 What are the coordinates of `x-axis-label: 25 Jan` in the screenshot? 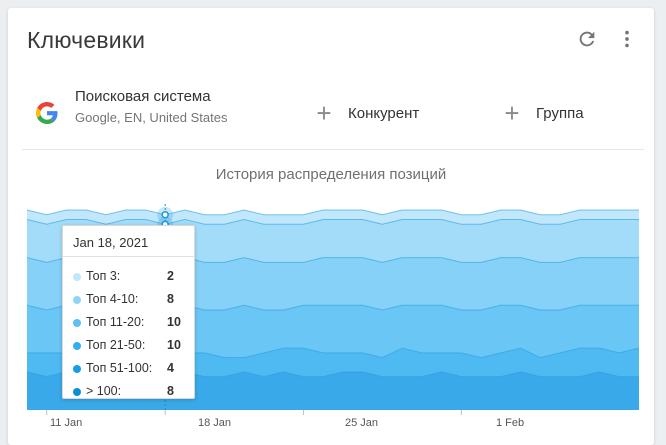 It's located at (362, 423).